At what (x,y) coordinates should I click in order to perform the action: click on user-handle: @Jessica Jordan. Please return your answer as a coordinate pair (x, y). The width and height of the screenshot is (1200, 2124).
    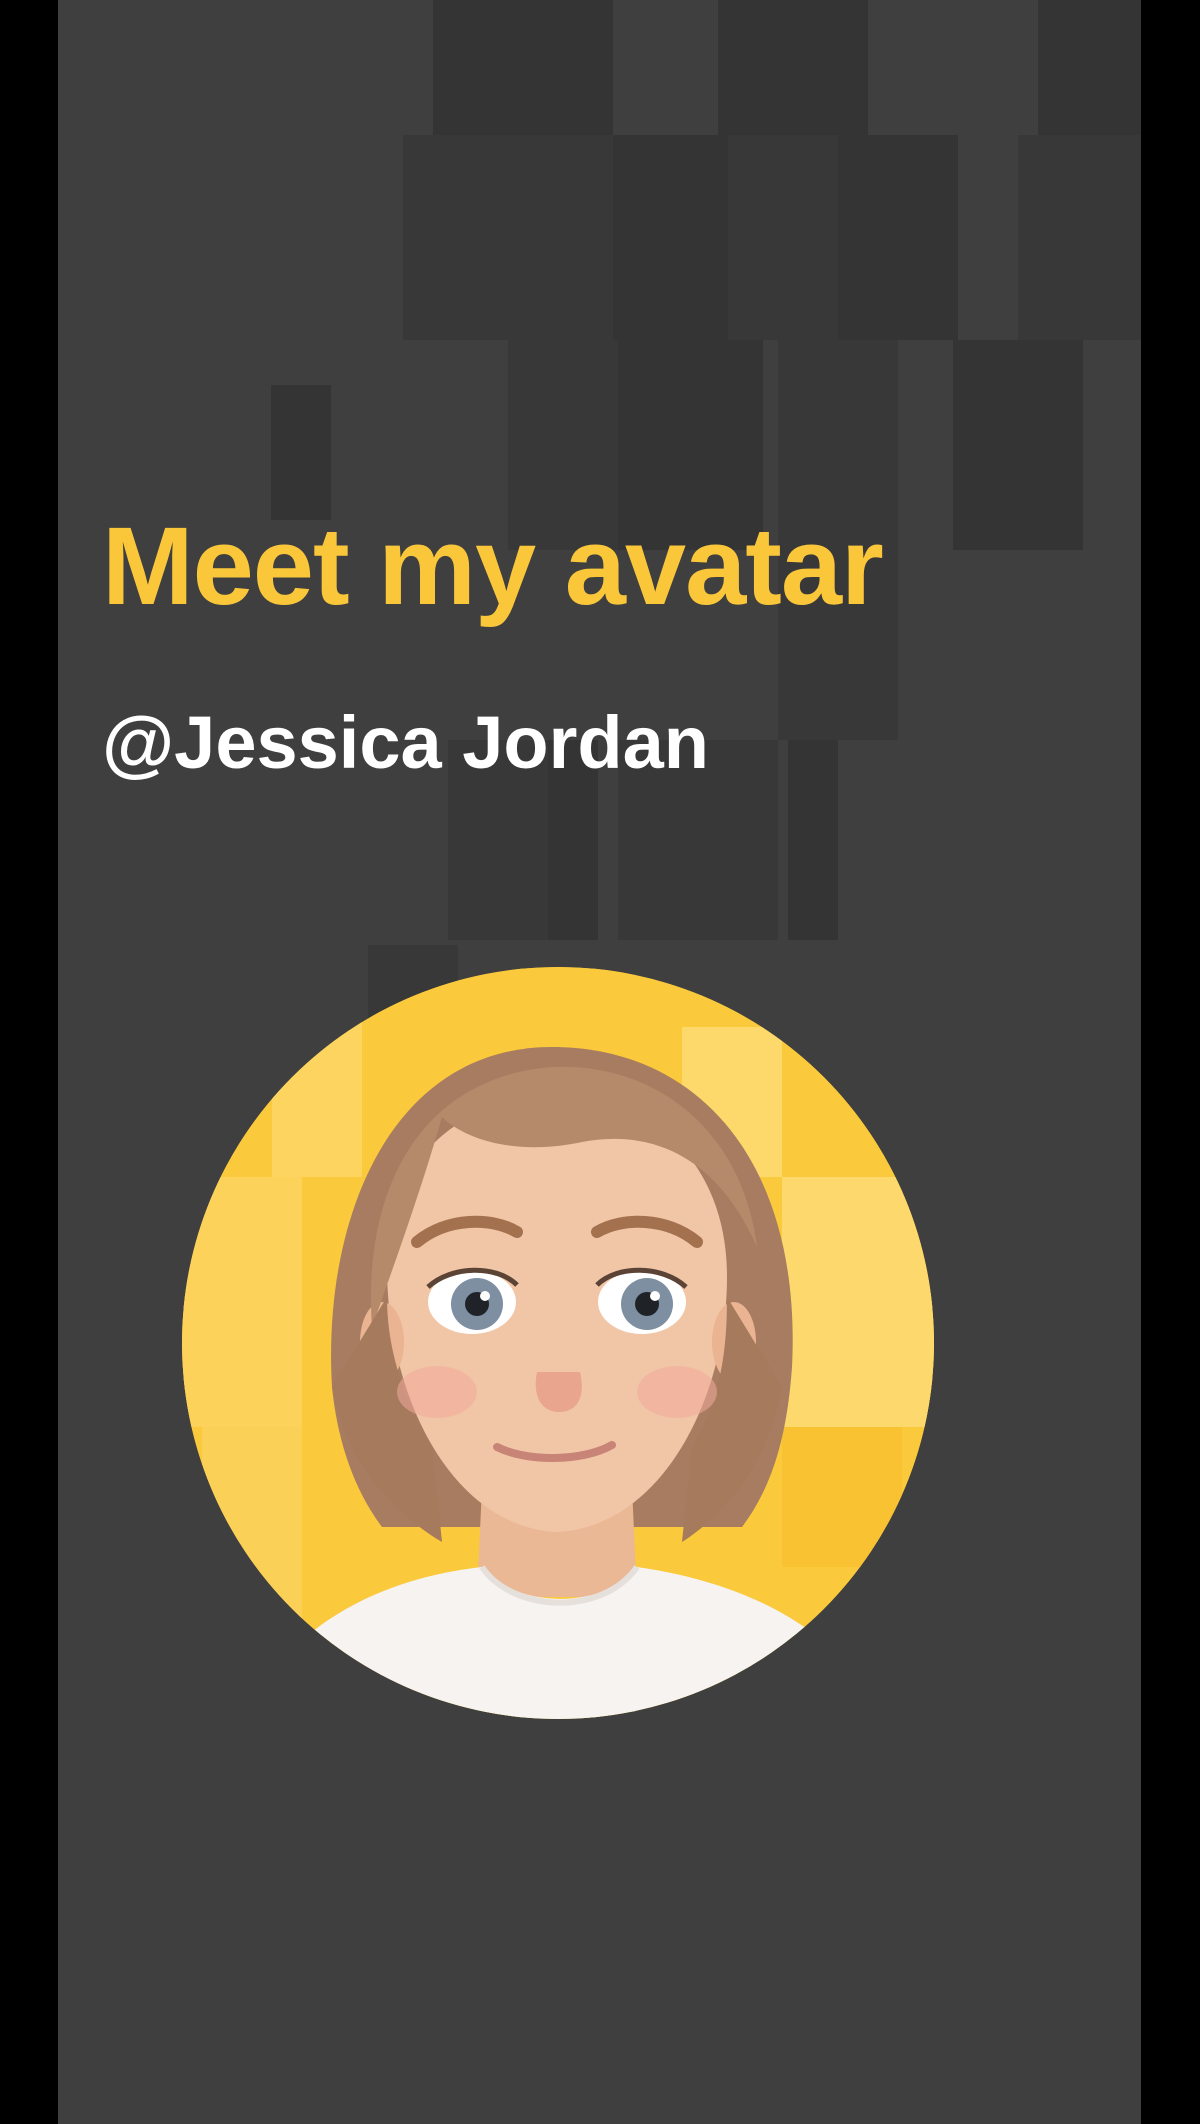
    Looking at the image, I should click on (405, 742).